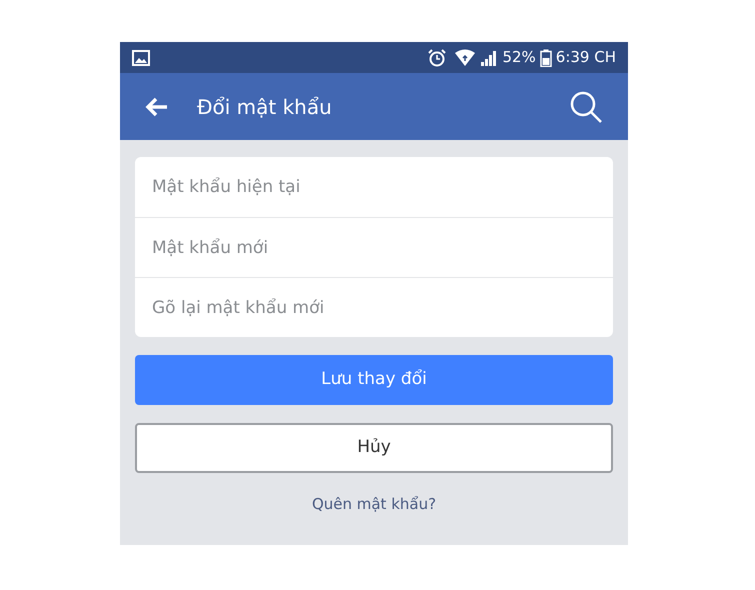 The image size is (755, 590). Describe the element at coordinates (157, 107) in the screenshot. I see `back-button` at that location.